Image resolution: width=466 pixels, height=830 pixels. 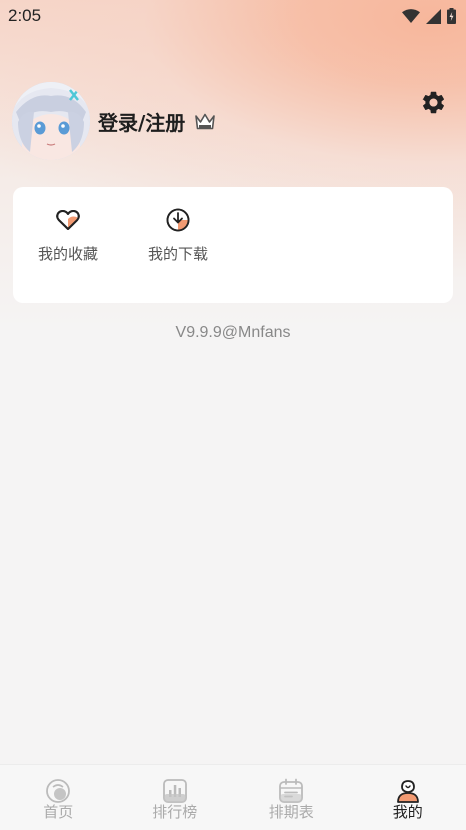 What do you see at coordinates (68, 235) in the screenshot?
I see `favorites-button: 我的收藏` at bounding box center [68, 235].